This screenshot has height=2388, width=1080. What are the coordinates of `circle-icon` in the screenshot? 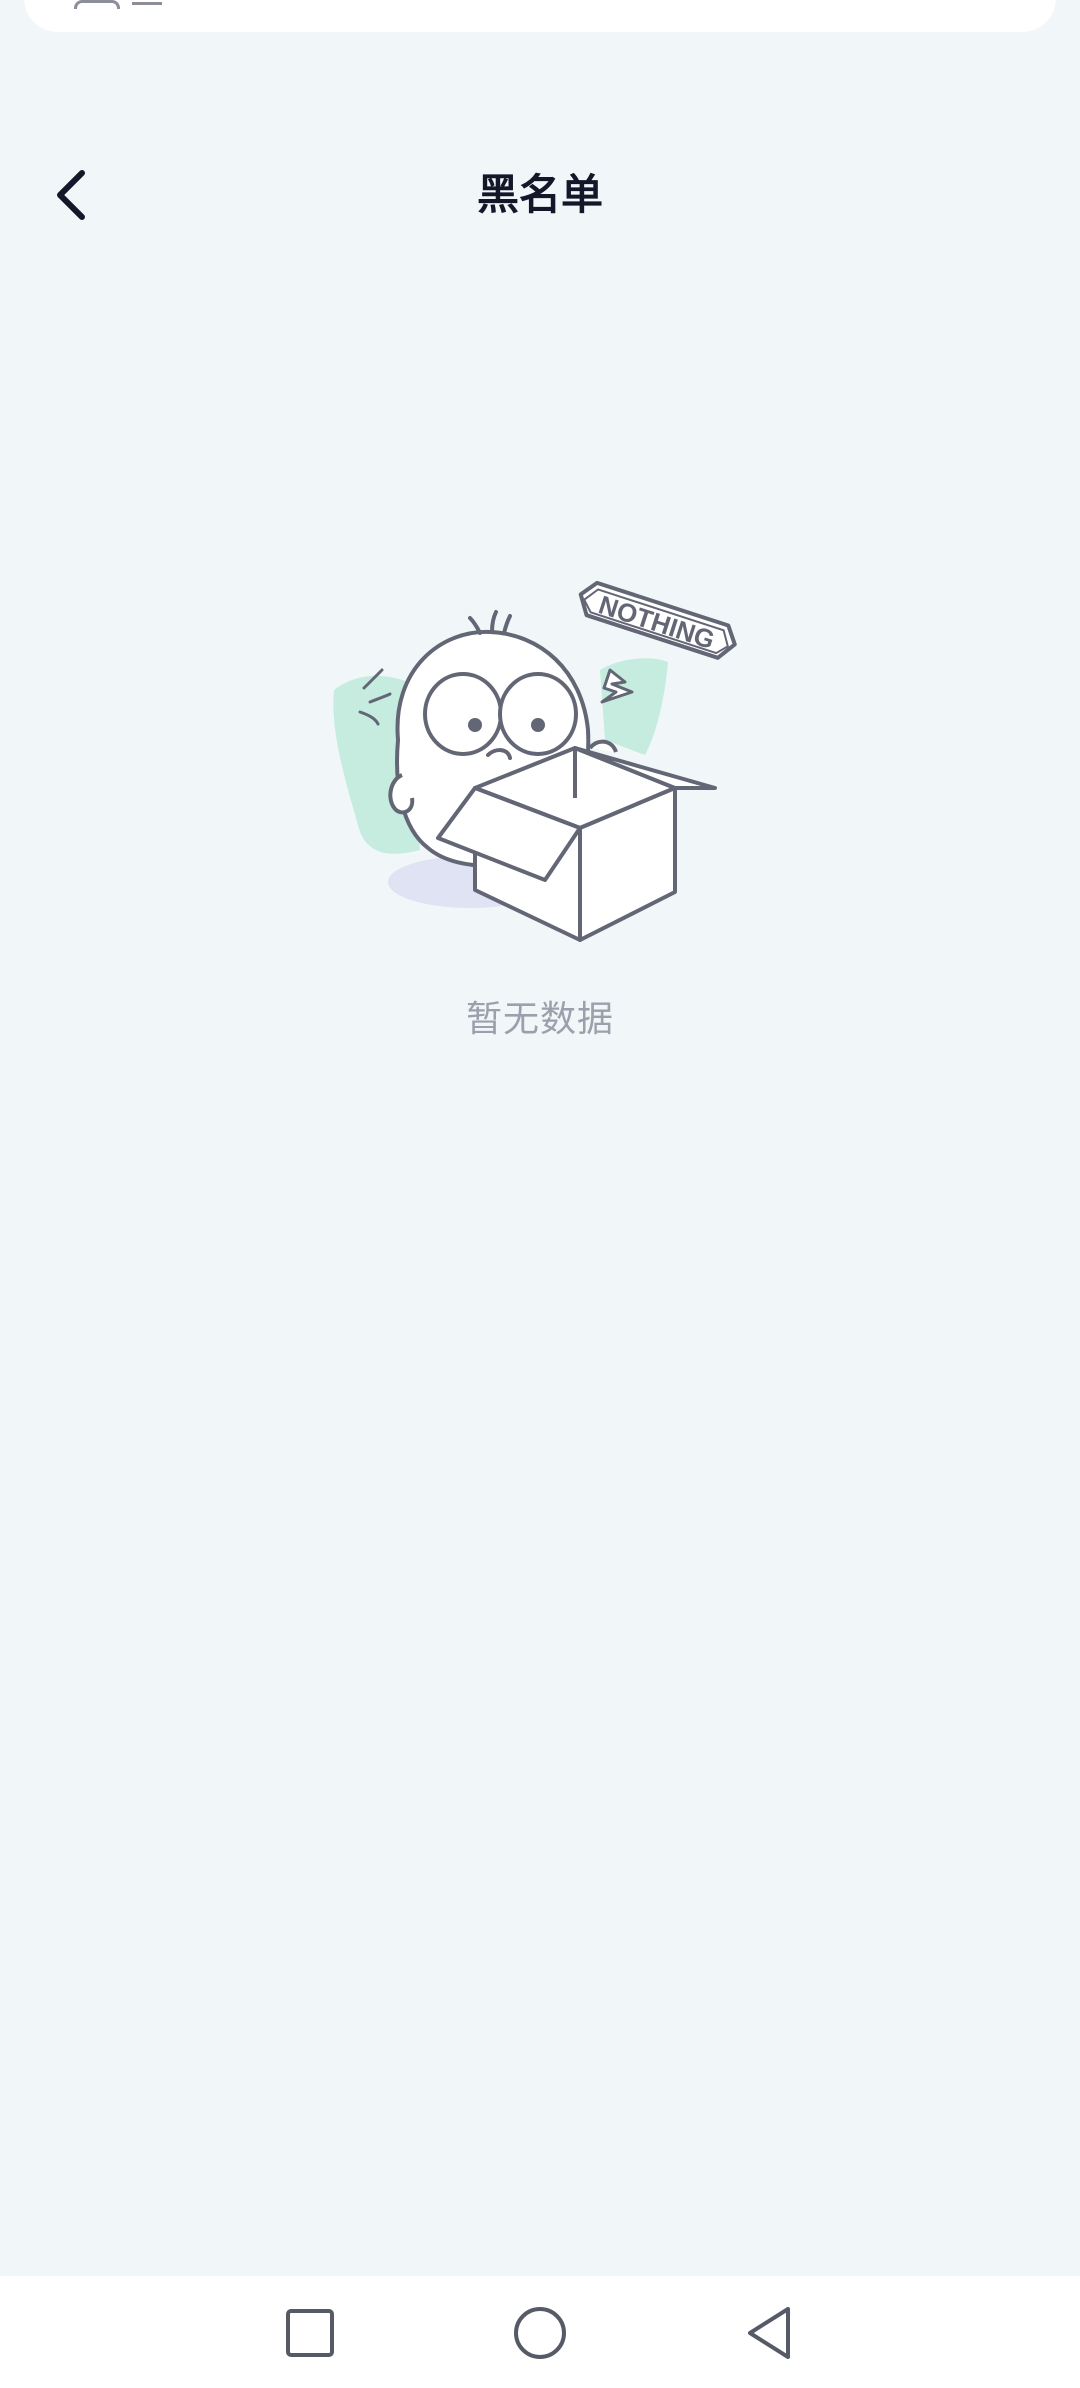 It's located at (540, 2333).